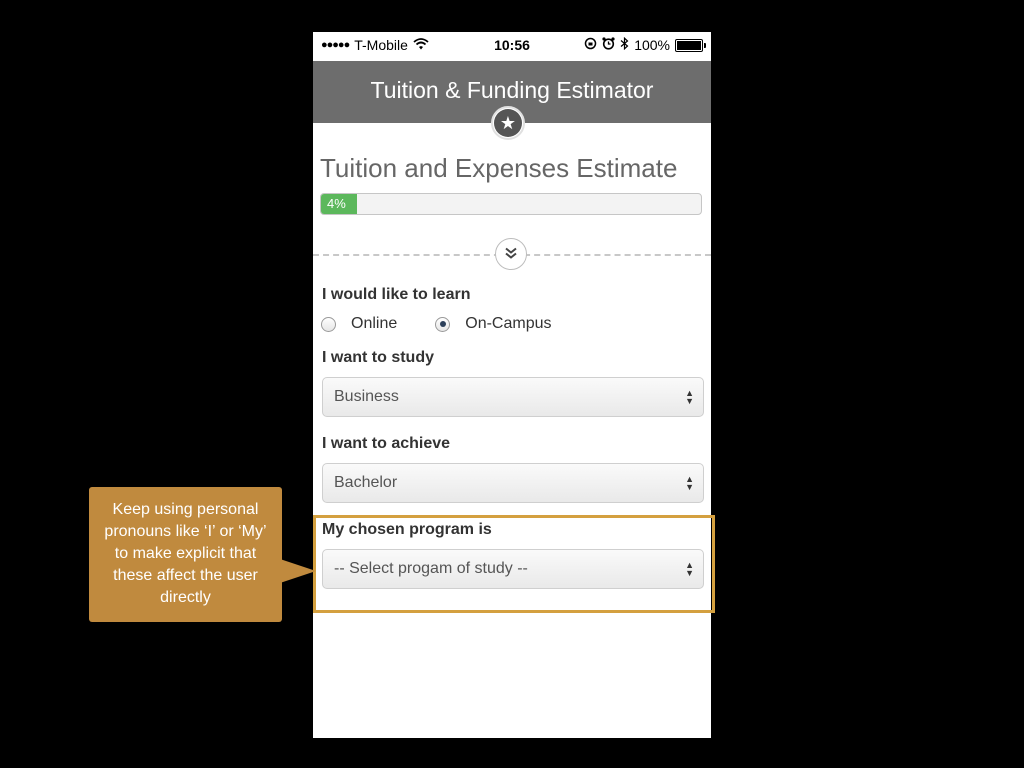  I want to click on app-title: Tuition & Funding Estimator, so click(512, 90).